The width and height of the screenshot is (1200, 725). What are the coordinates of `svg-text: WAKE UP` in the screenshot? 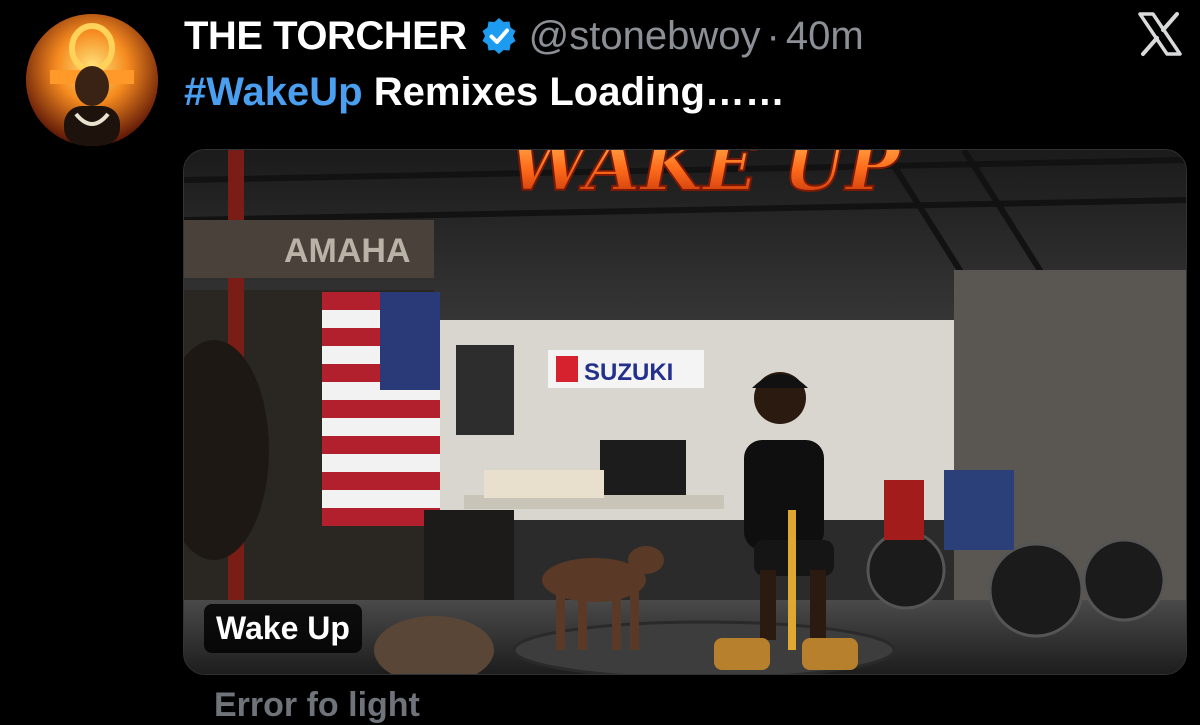 It's located at (704, 178).